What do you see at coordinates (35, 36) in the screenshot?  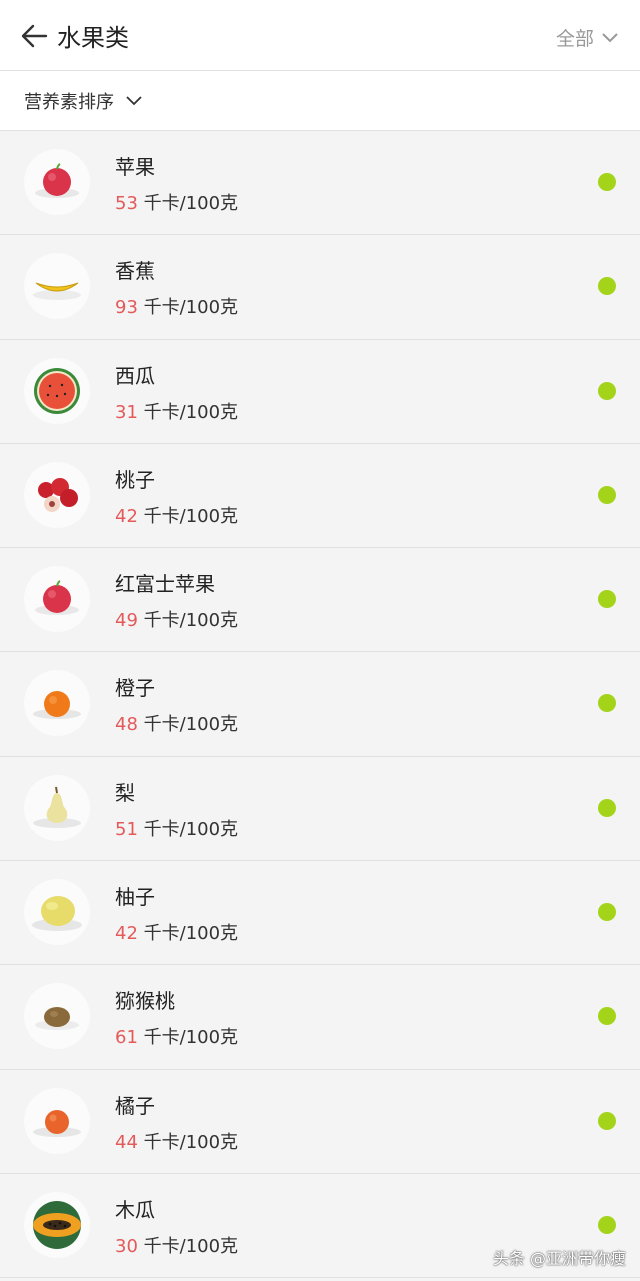 I see `back-arrow-icon` at bounding box center [35, 36].